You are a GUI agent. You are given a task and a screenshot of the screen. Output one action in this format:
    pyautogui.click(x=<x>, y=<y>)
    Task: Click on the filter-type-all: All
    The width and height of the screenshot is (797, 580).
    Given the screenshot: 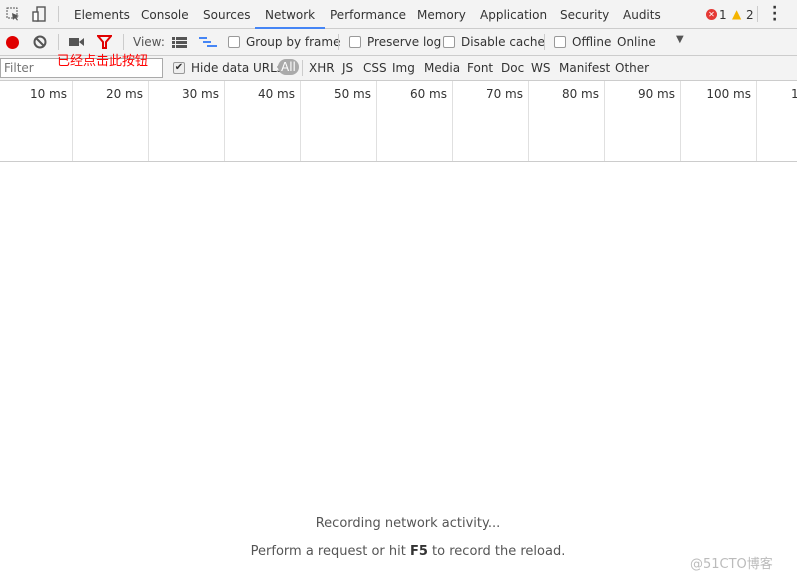 What is the action you would take?
    pyautogui.click(x=288, y=67)
    